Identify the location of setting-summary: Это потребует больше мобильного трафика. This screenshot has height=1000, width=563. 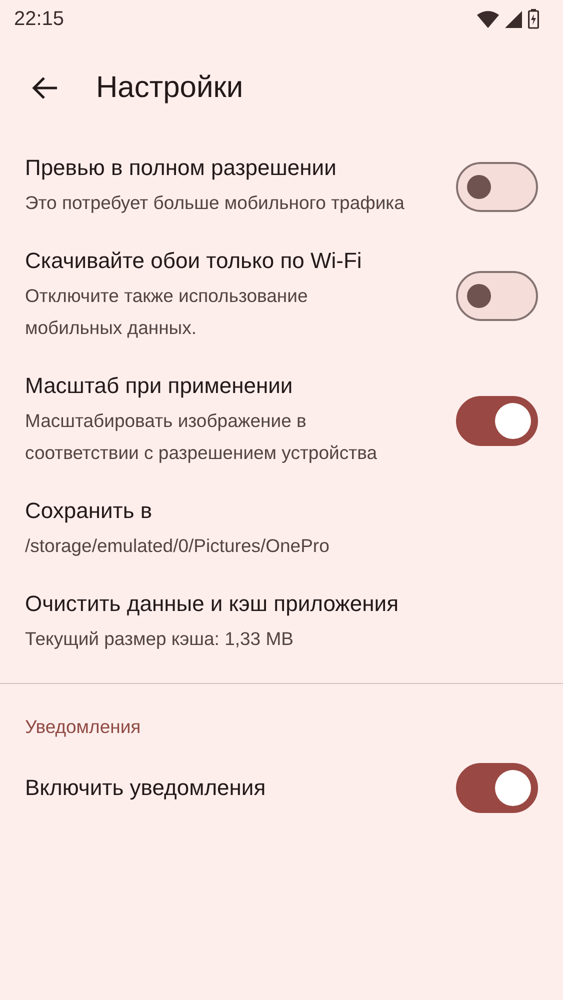
(215, 203).